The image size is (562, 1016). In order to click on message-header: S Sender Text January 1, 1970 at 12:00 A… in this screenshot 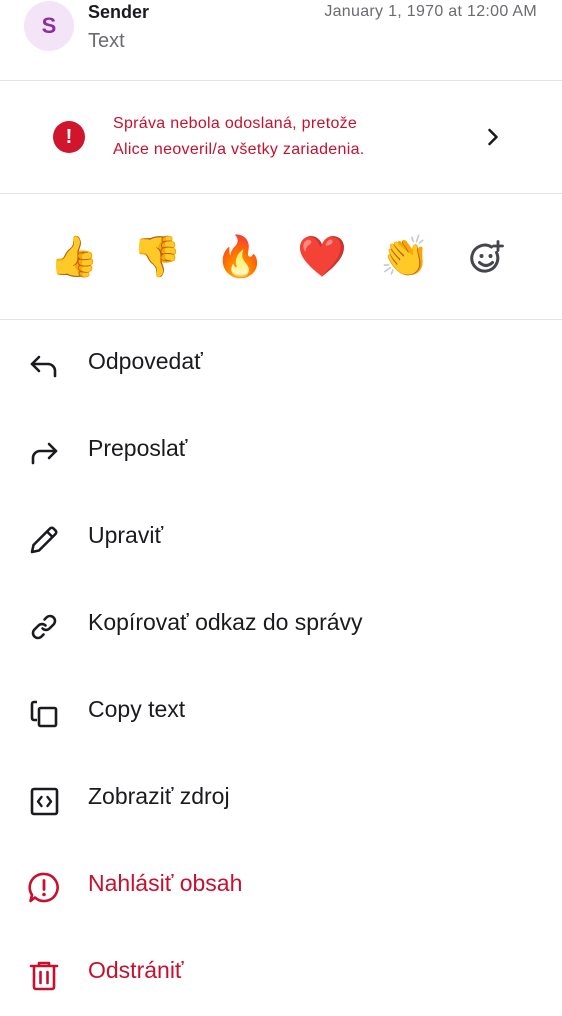, I will do `click(281, 40)`.